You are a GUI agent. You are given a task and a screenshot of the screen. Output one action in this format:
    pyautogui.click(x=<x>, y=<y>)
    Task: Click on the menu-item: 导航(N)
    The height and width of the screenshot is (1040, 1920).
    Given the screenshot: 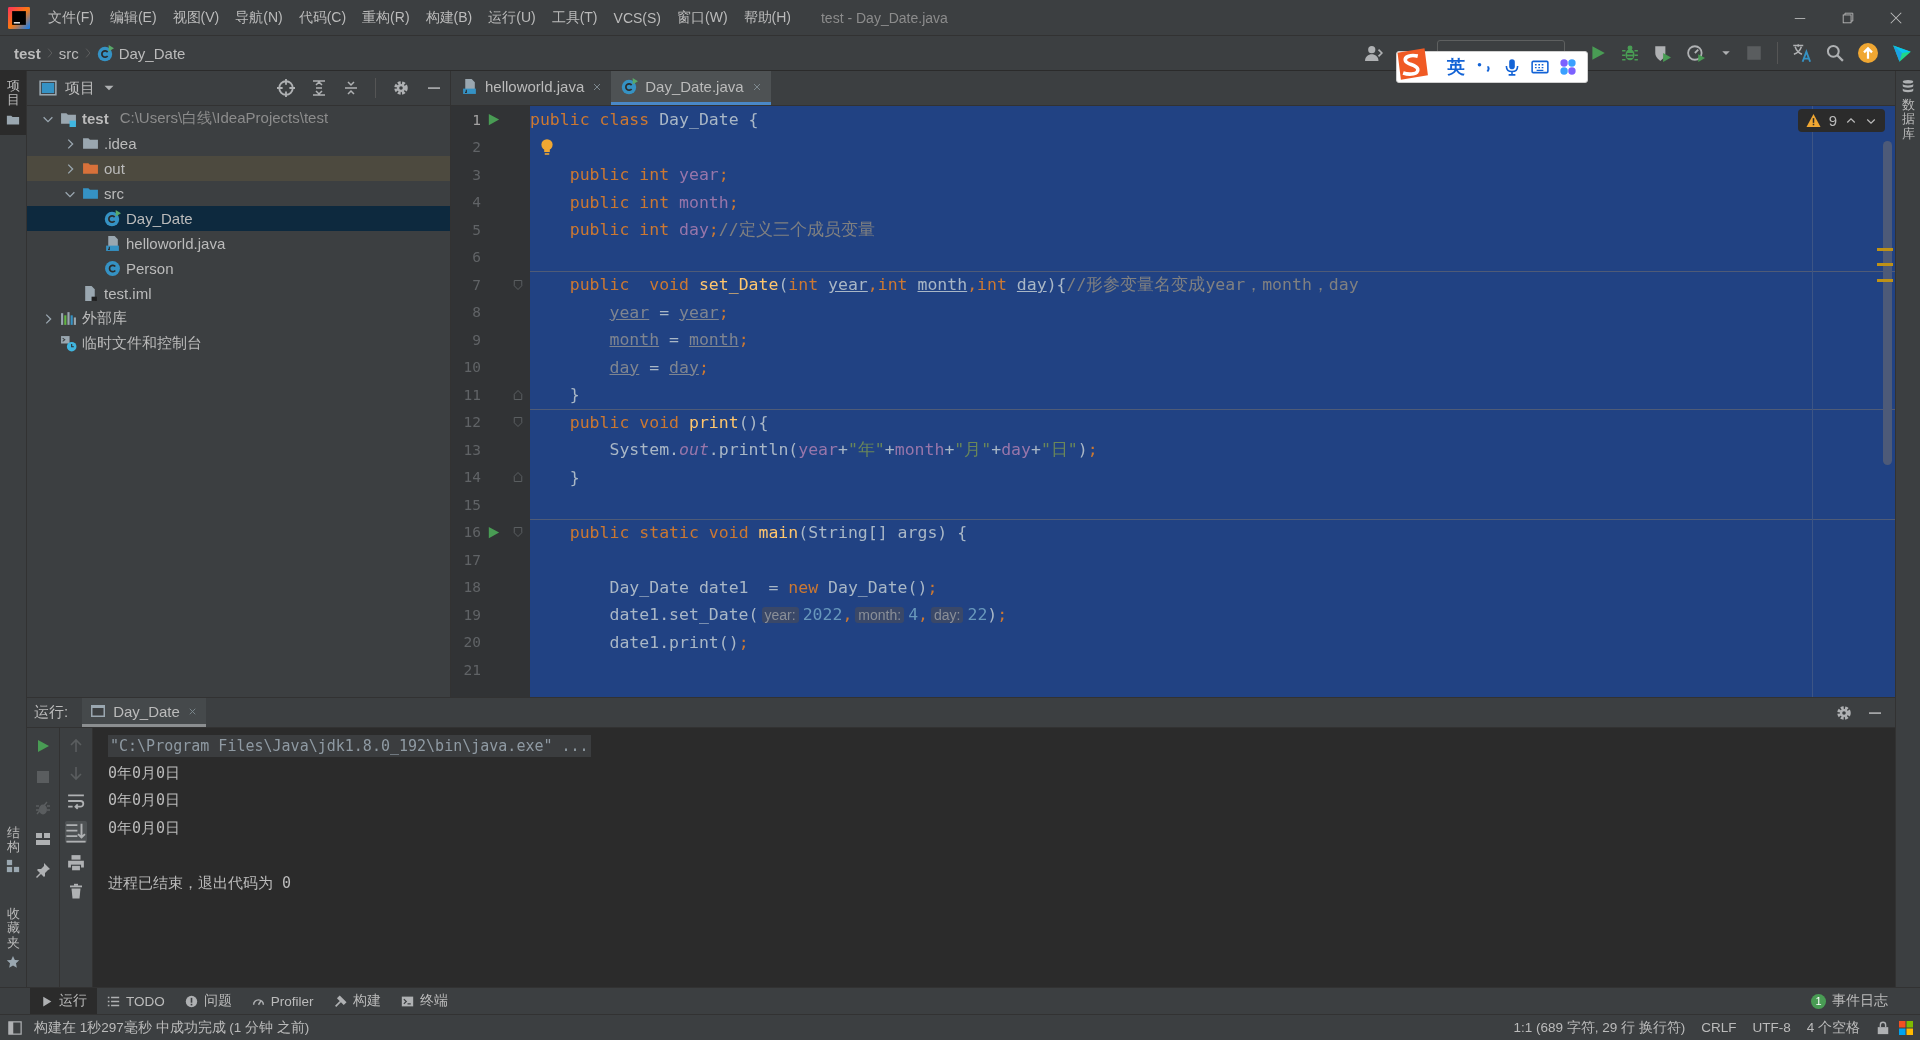 What is the action you would take?
    pyautogui.click(x=259, y=17)
    